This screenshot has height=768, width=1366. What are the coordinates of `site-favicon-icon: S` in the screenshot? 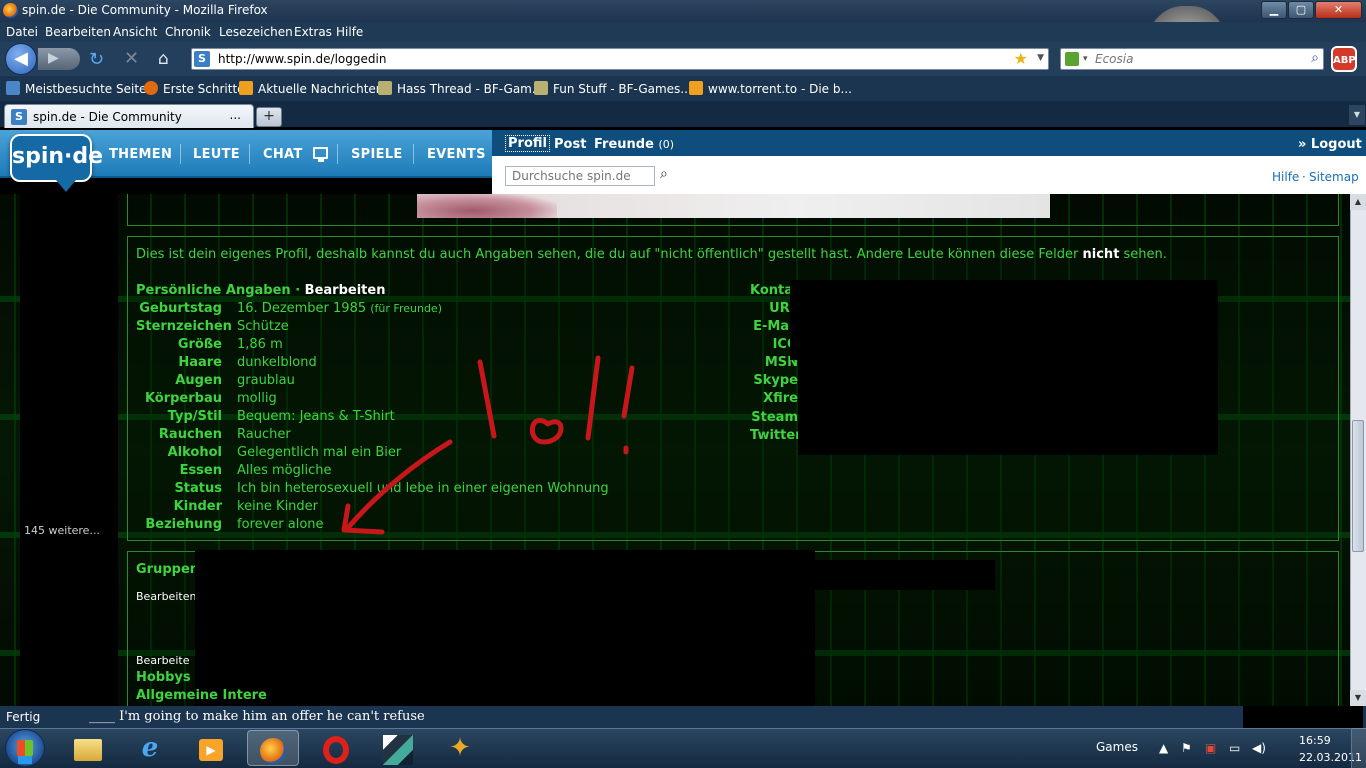 It's located at (202, 59).